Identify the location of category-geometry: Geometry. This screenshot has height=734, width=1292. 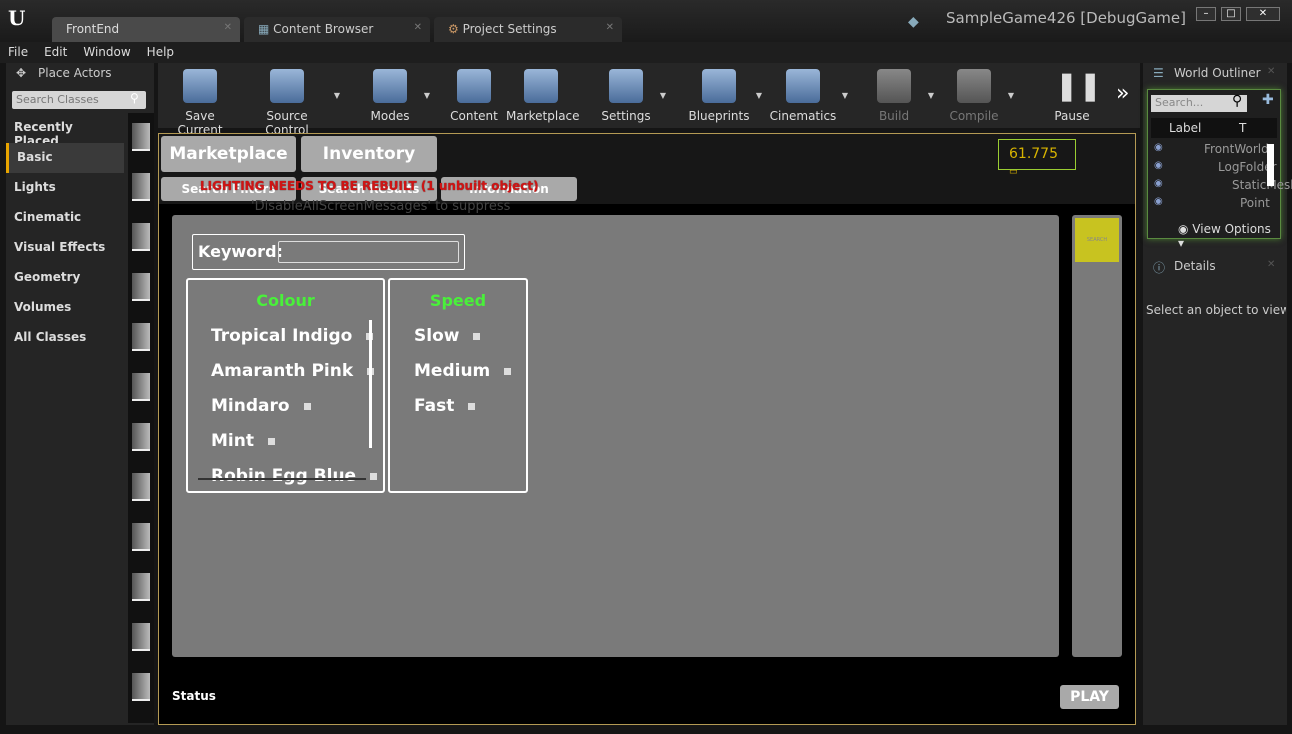
(65, 278).